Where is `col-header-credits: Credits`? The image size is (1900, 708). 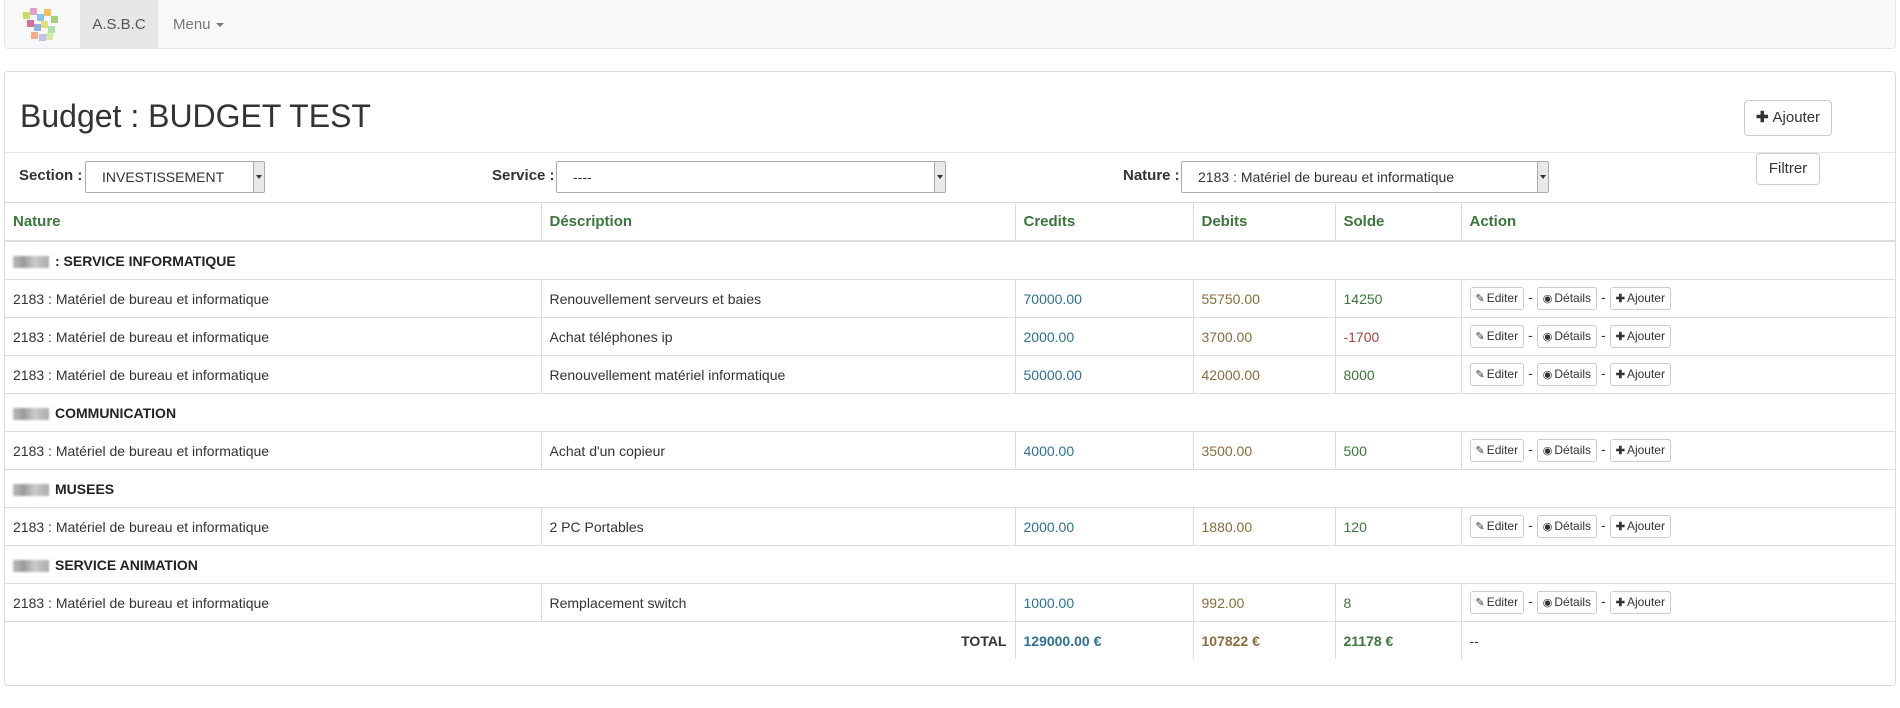
col-header-credits: Credits is located at coordinates (1103, 222).